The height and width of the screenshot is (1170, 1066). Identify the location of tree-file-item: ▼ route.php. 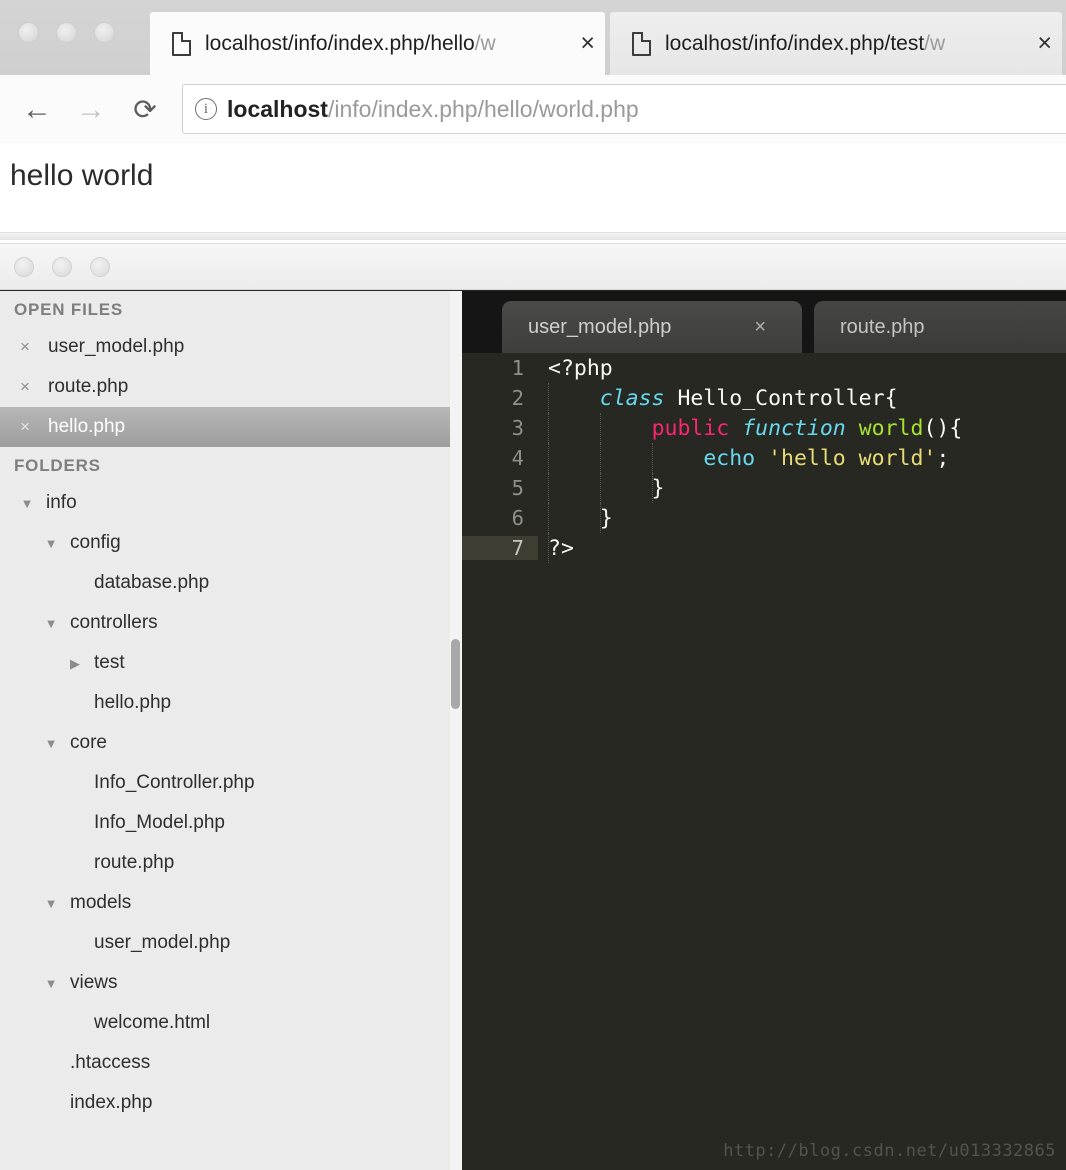
(225, 863).